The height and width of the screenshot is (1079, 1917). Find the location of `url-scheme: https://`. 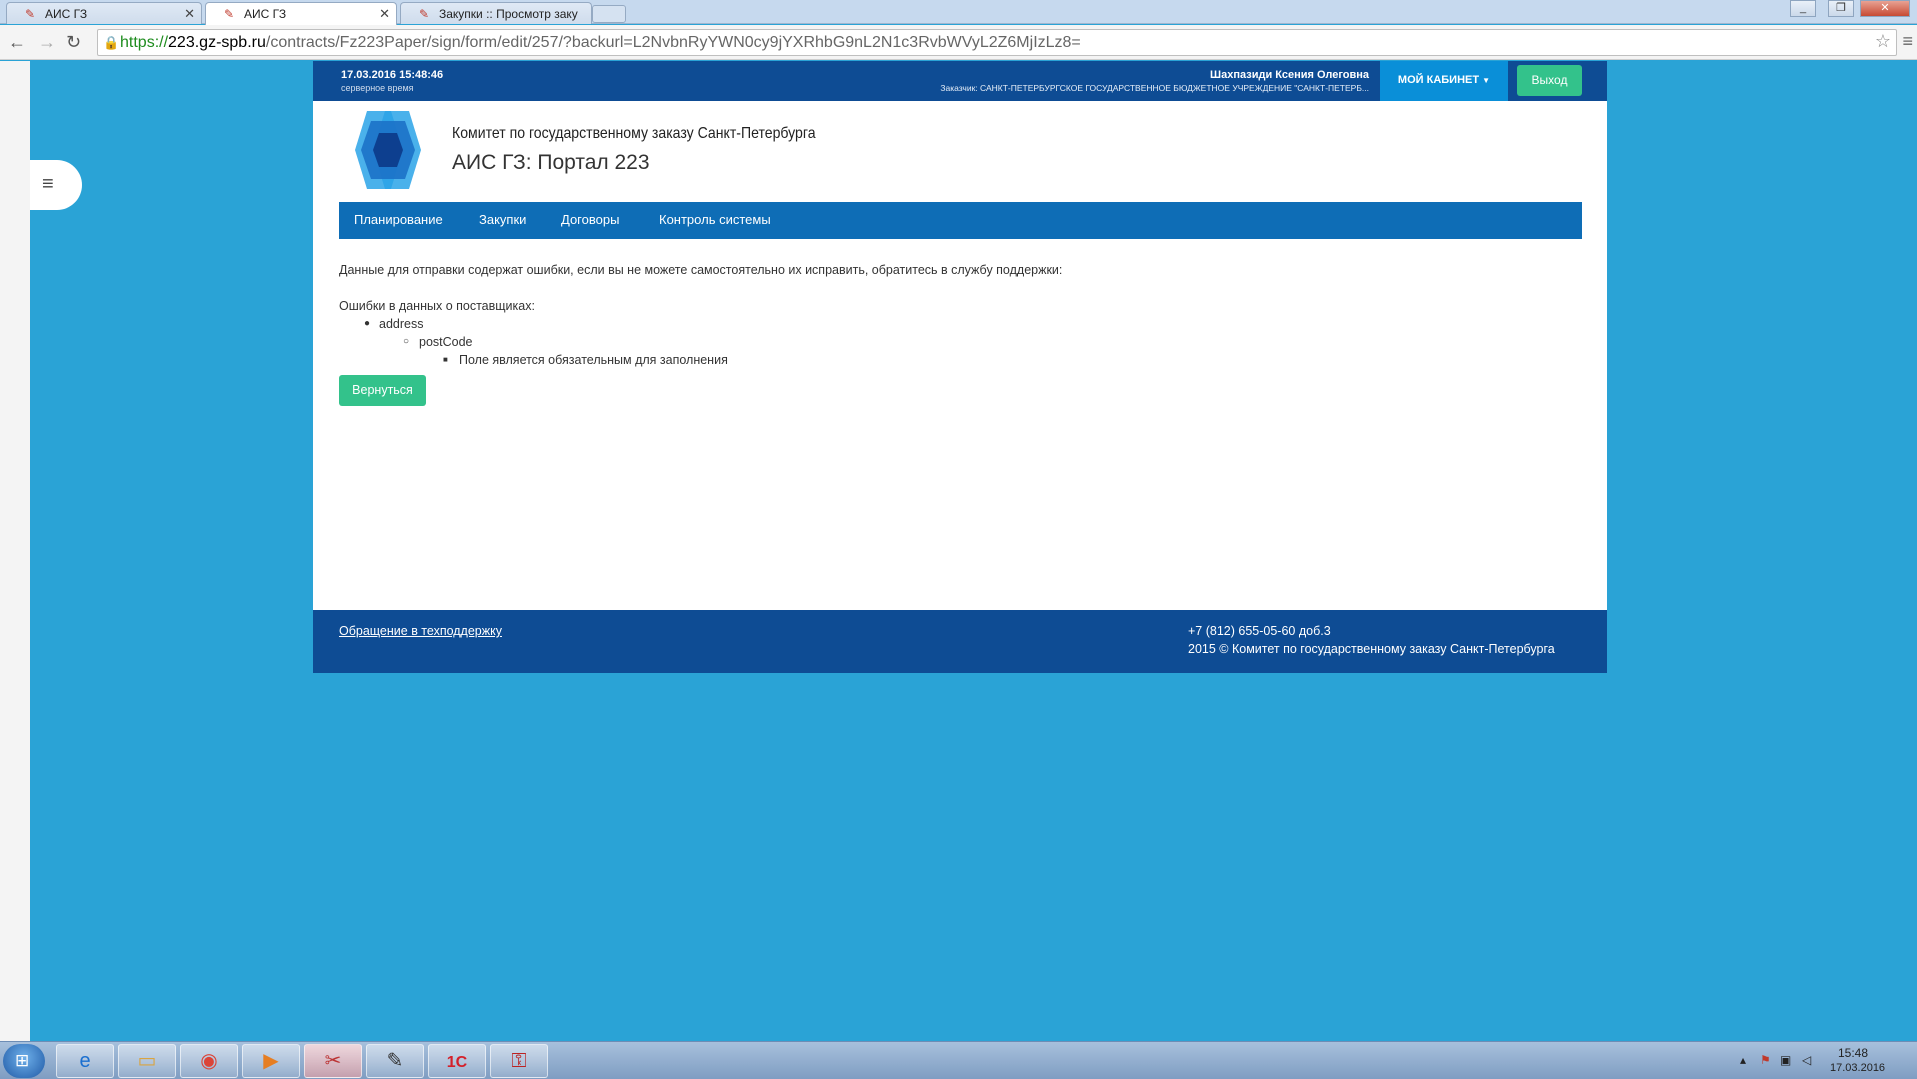

url-scheme: https:// is located at coordinates (144, 42).